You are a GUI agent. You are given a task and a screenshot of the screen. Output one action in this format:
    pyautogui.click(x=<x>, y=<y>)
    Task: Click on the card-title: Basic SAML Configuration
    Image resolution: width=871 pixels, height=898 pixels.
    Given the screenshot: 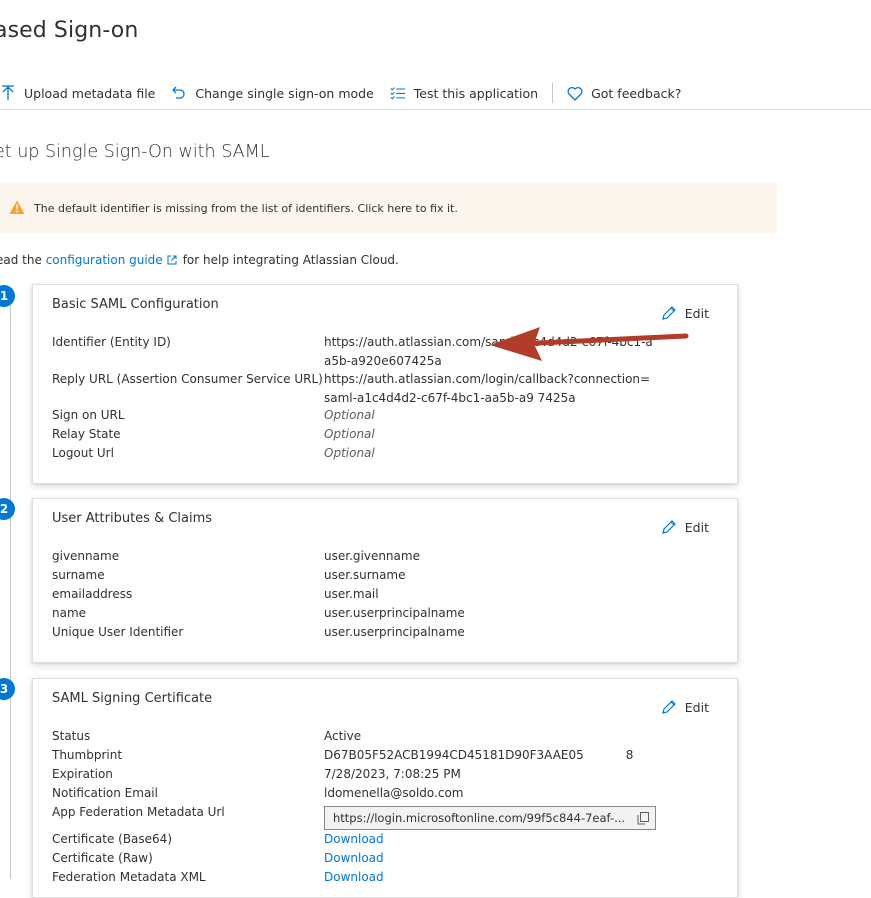 What is the action you would take?
    pyautogui.click(x=135, y=304)
    